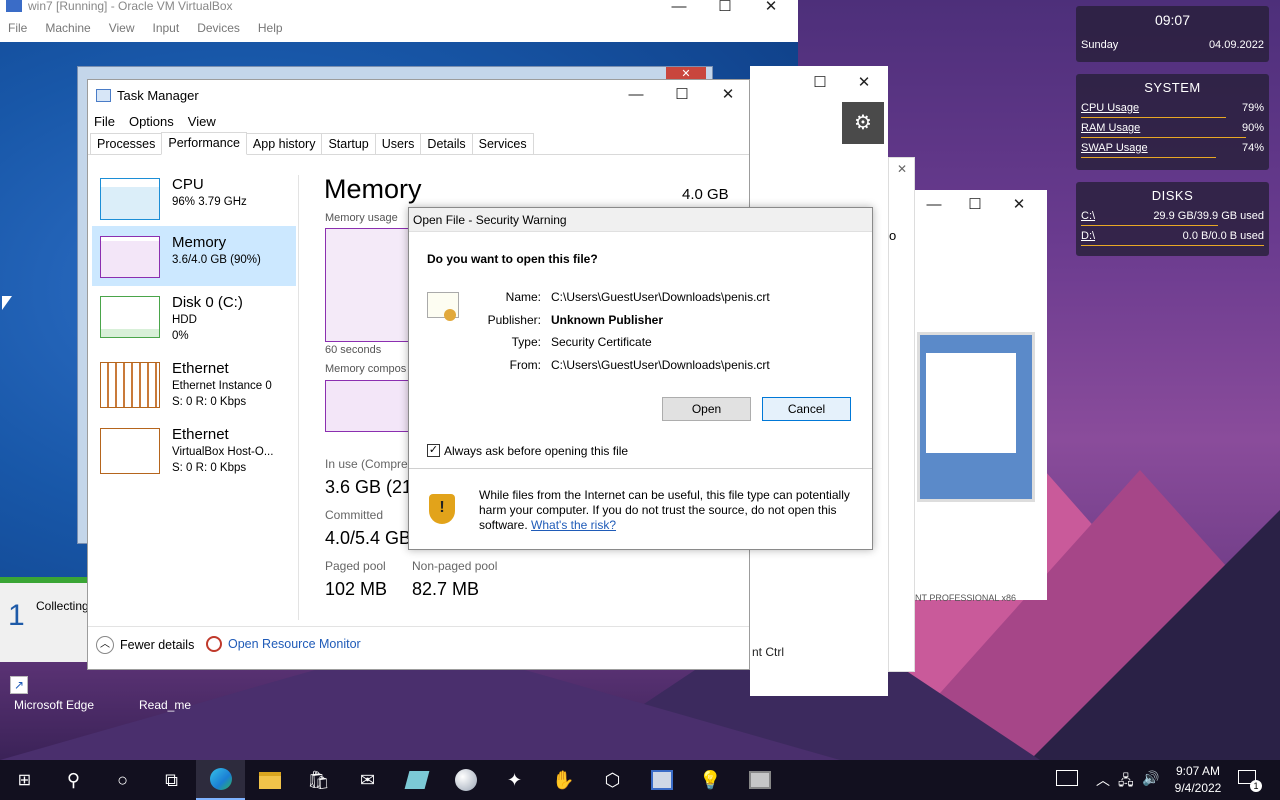 This screenshot has width=1280, height=800. What do you see at coordinates (465, 780) in the screenshot?
I see `sphere-app-icon` at bounding box center [465, 780].